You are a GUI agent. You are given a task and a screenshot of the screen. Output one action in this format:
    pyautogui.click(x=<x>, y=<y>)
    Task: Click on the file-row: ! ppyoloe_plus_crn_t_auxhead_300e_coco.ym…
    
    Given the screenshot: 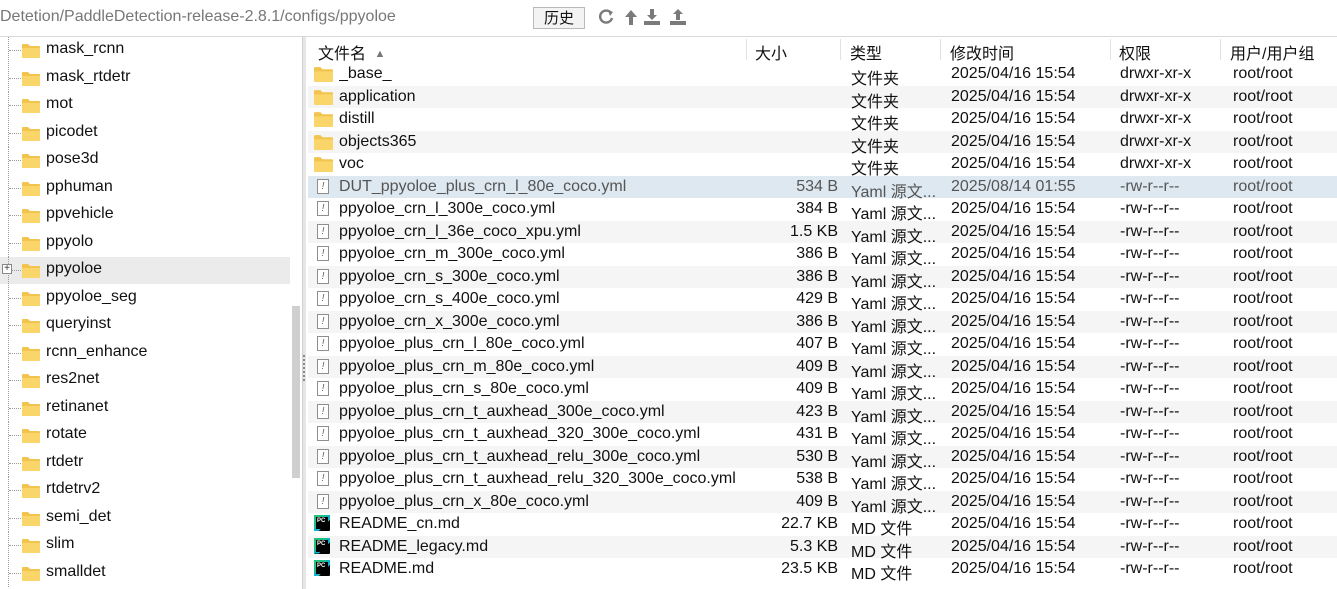 What is the action you would take?
    pyautogui.click(x=822, y=413)
    